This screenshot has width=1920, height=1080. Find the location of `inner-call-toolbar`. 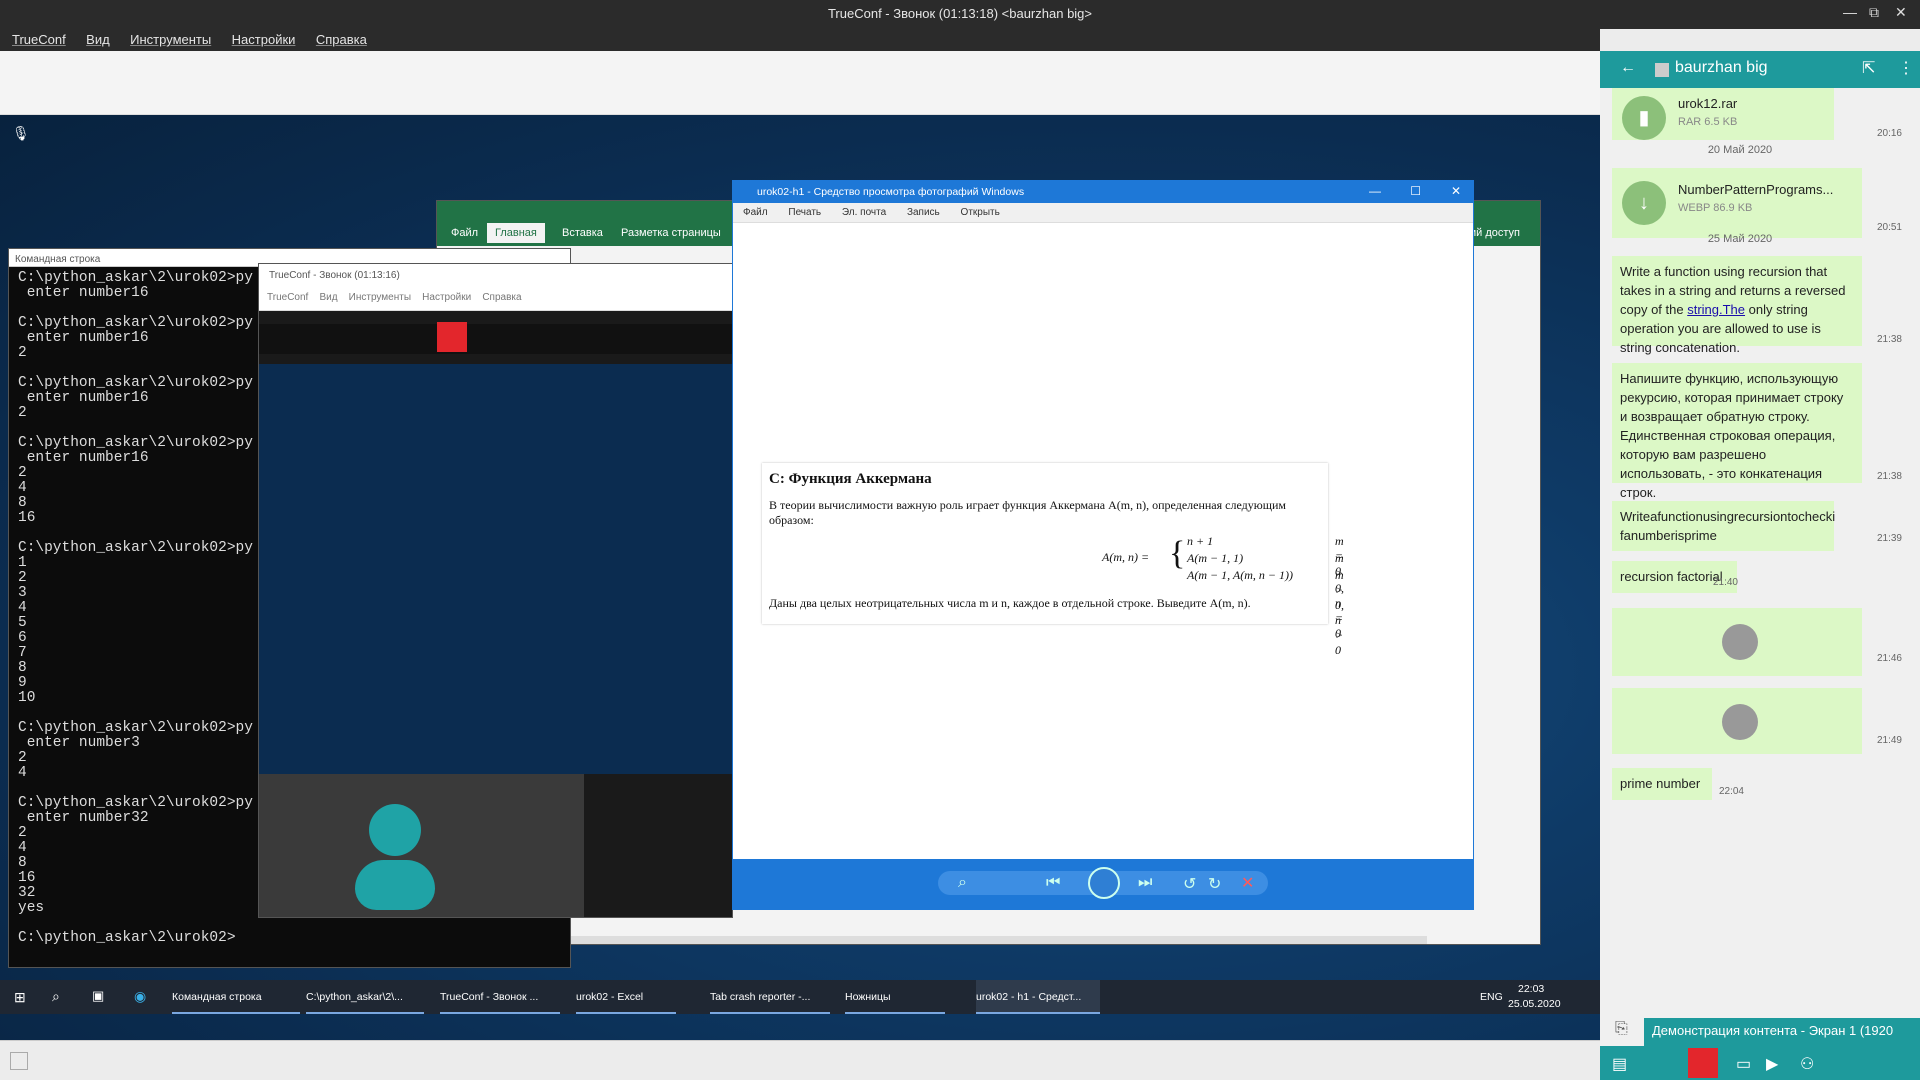

inner-call-toolbar is located at coordinates (495, 338).